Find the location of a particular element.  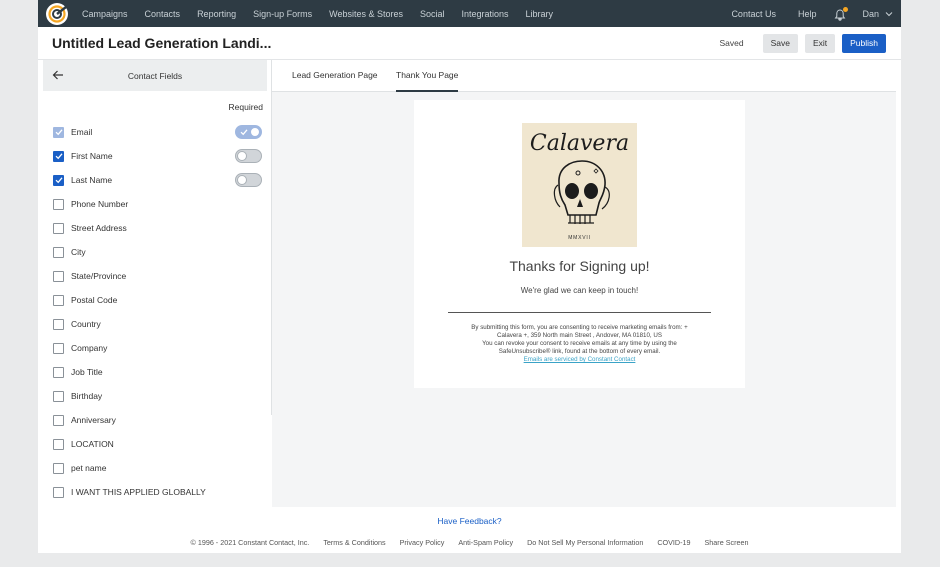

notifications-bell-icon is located at coordinates (841, 13).